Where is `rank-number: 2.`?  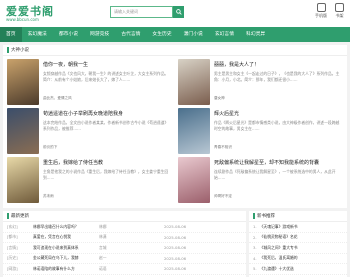
rank-number: 2. is located at coordinates (255, 237).